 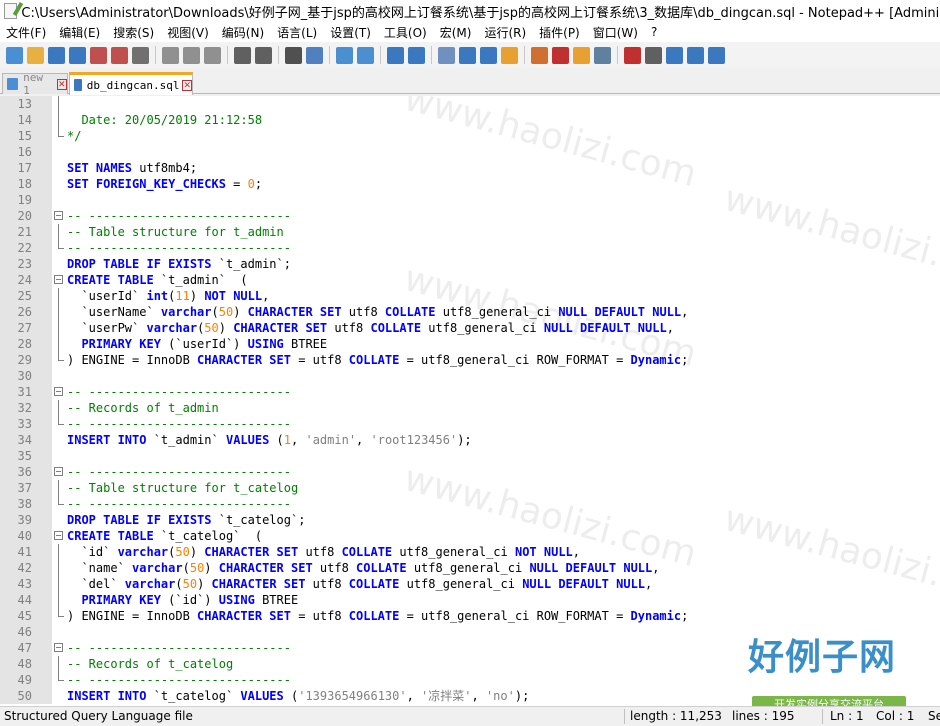 What do you see at coordinates (470, 664) in the screenshot?
I see `code-line: 48 -- Records of t_catelog` at bounding box center [470, 664].